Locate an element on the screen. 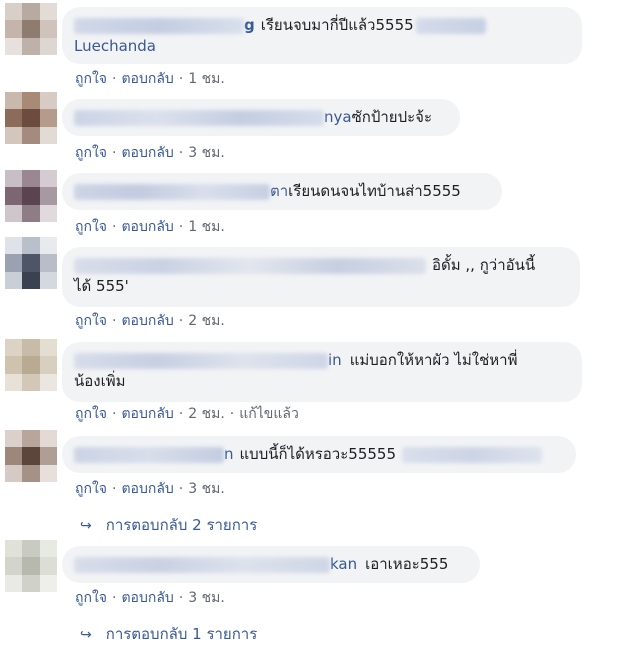 The width and height of the screenshot is (624, 646). comment-line-1: nya ซักป้ายปะจ้ะ is located at coordinates (261, 117).